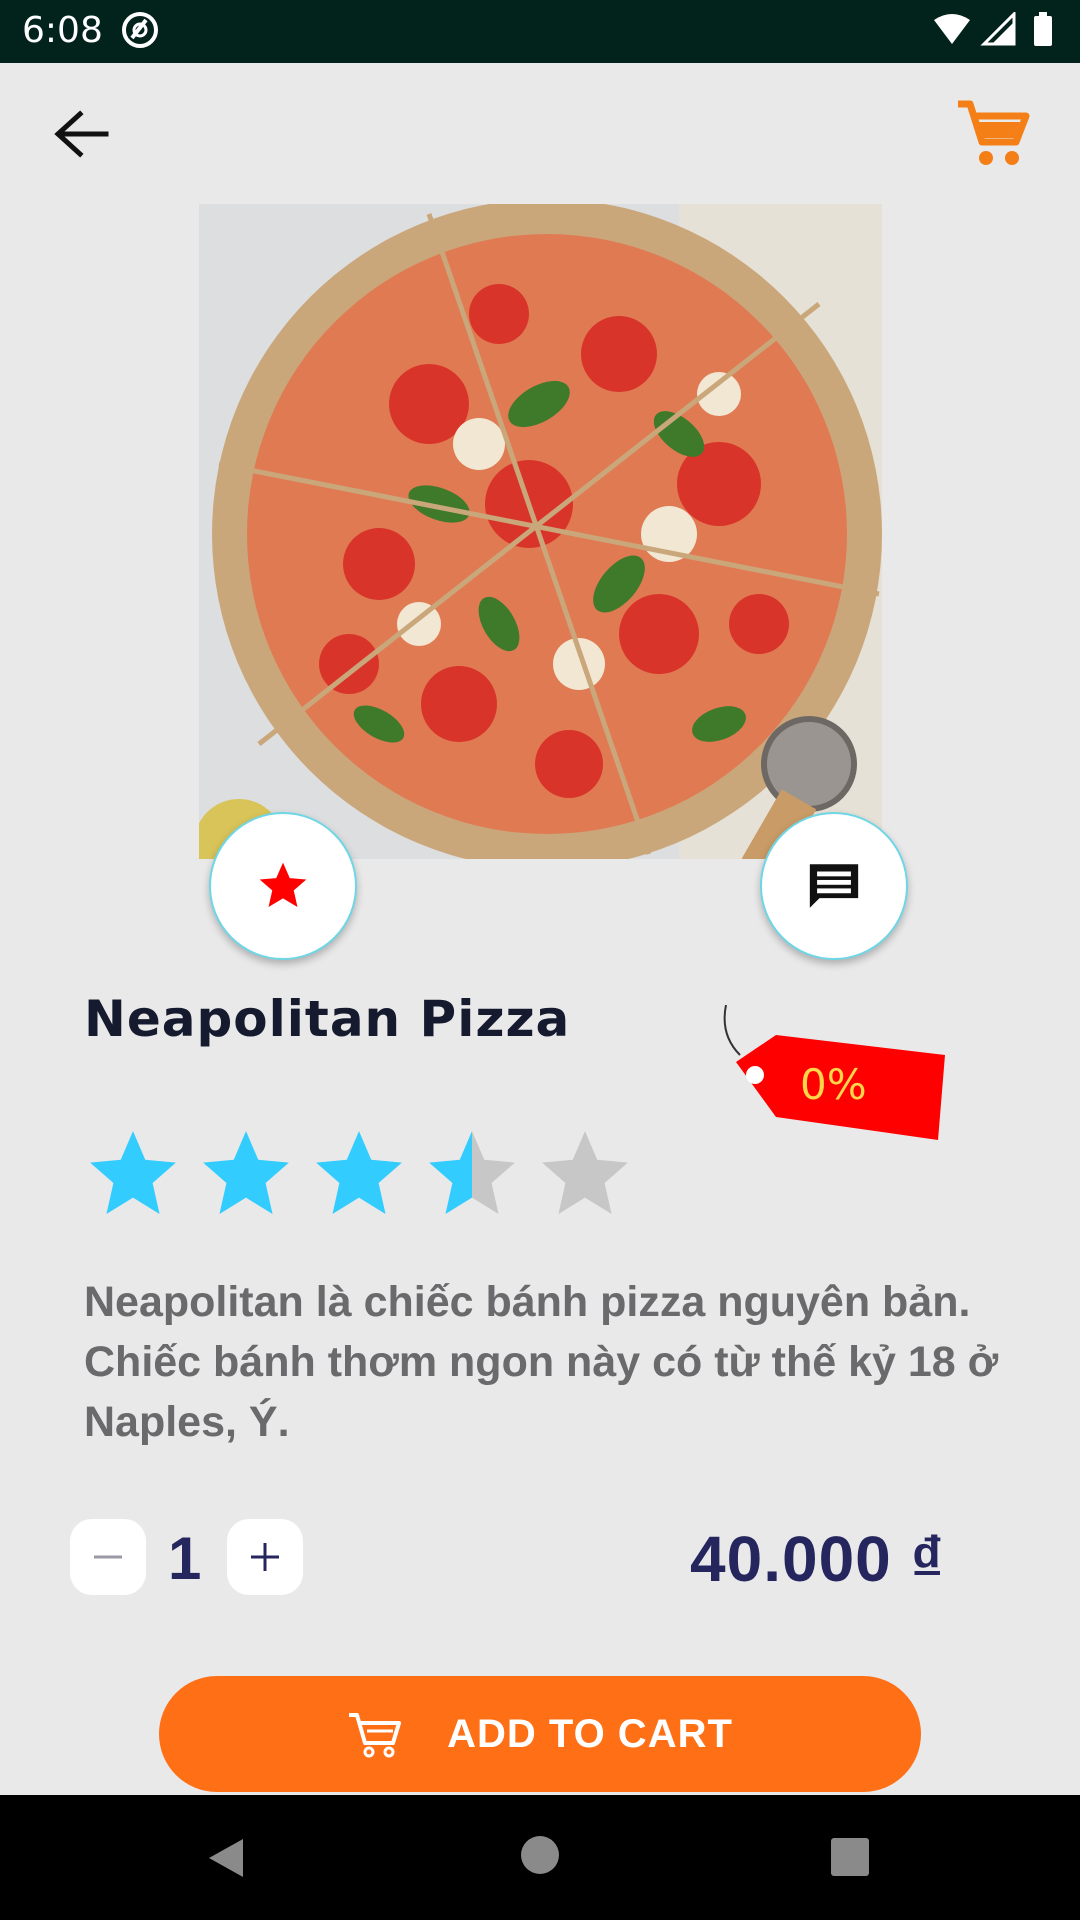  I want to click on cart-button, so click(992, 134).